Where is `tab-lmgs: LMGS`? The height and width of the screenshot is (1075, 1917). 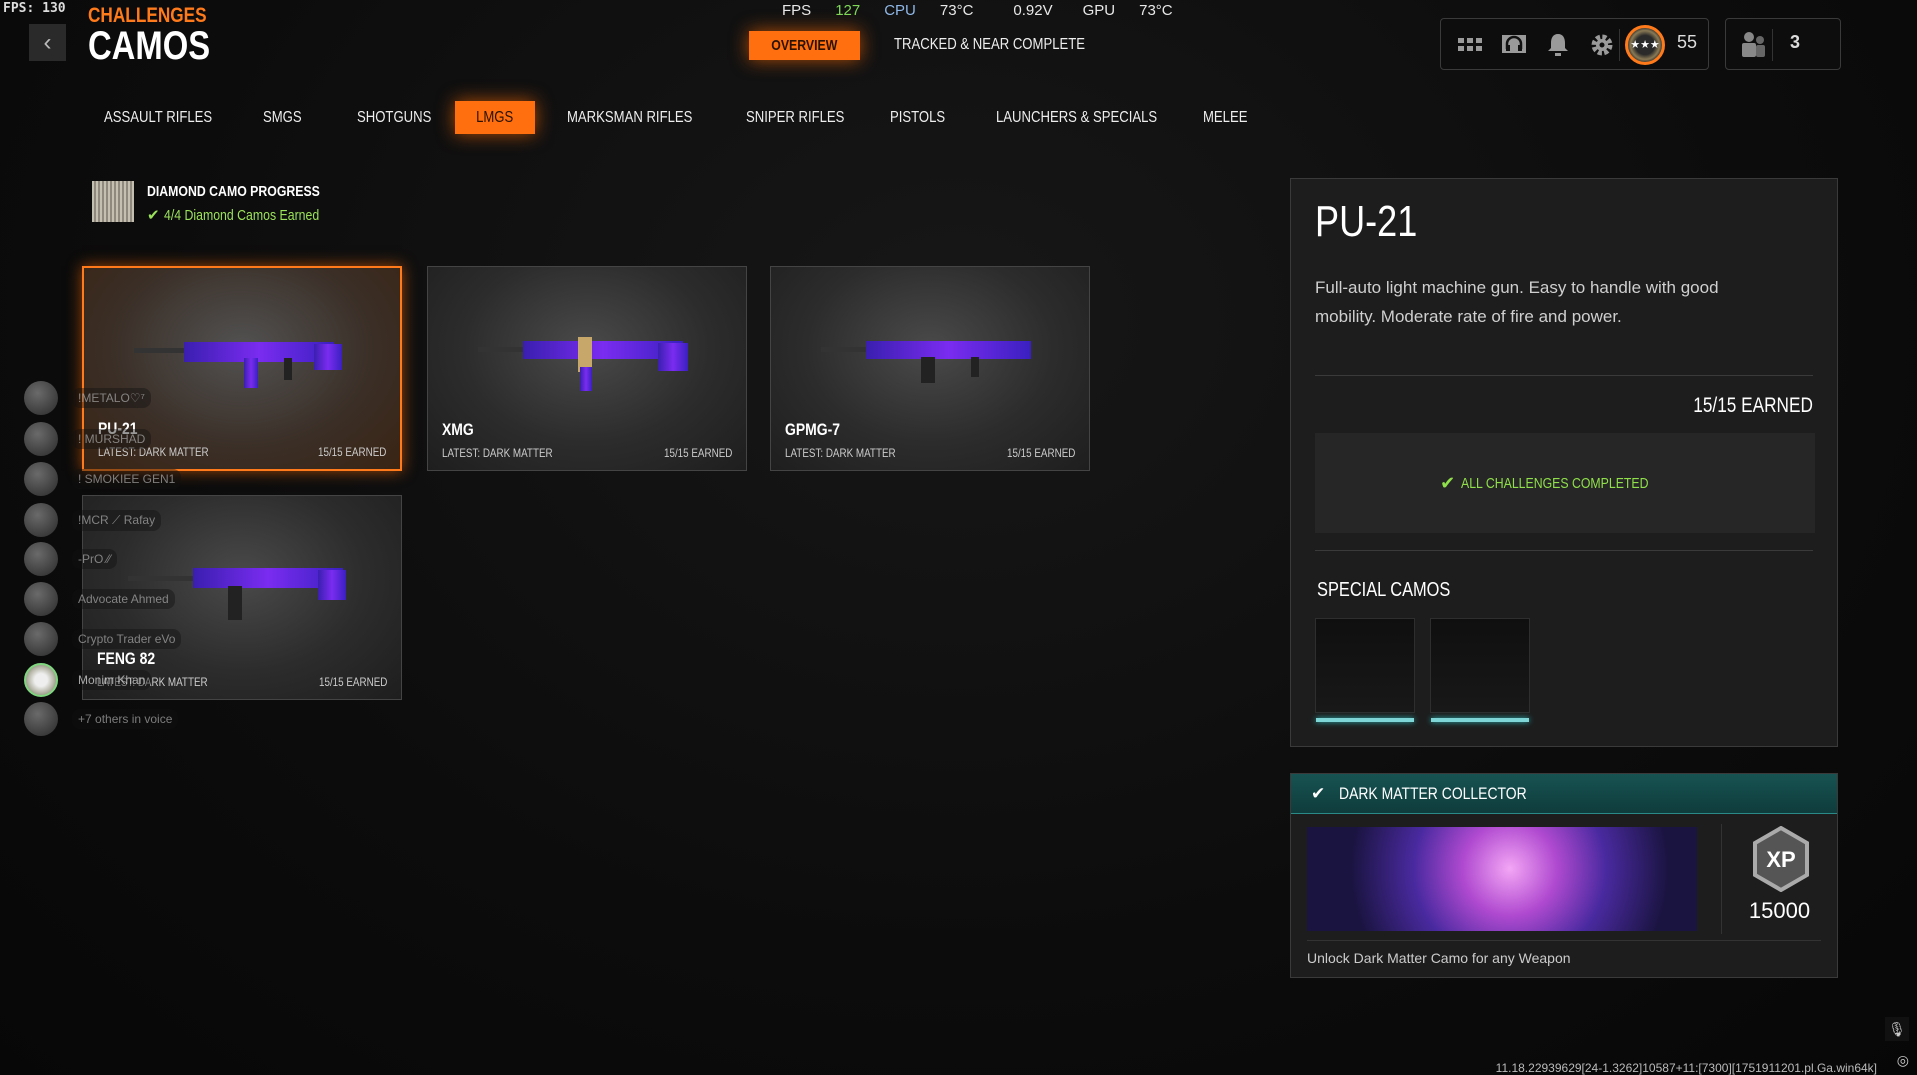
tab-lmgs: LMGS is located at coordinates (495, 117).